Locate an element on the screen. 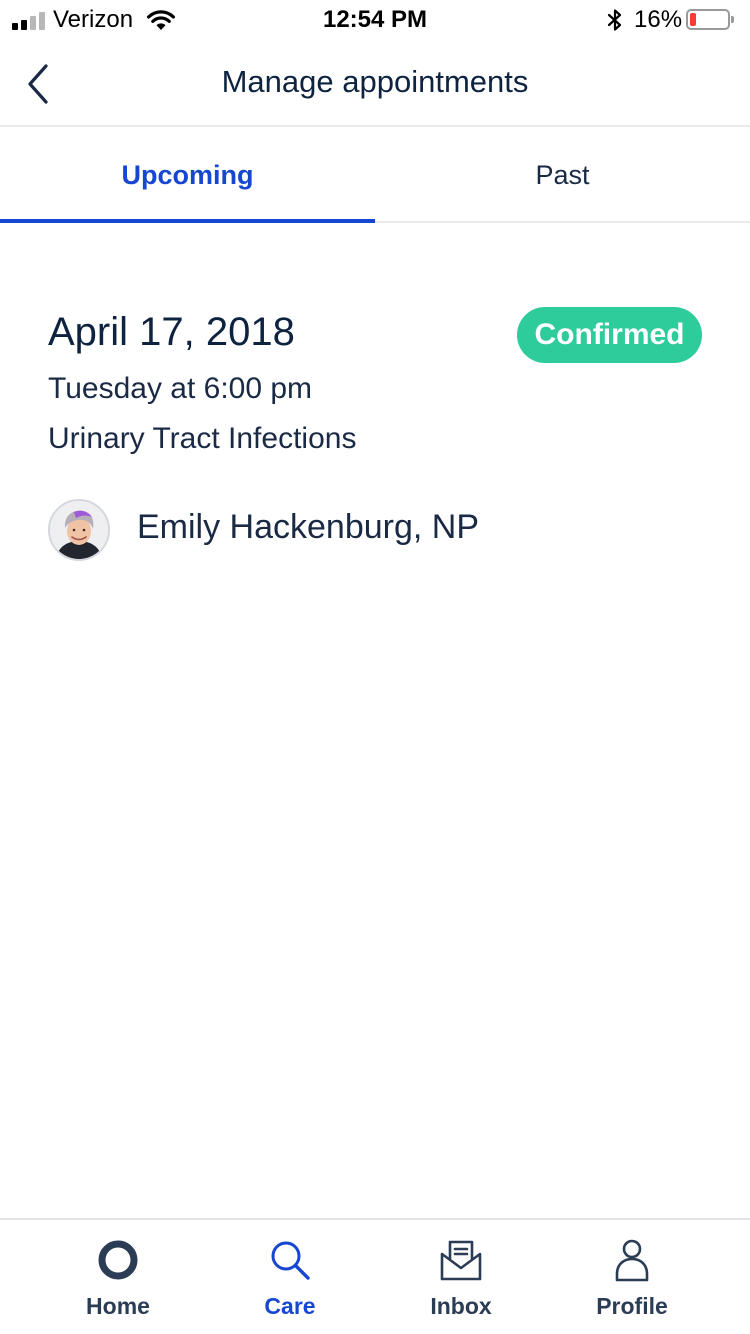 This screenshot has height=1334, width=750. nav-profile: Profile is located at coordinates (632, 1277).